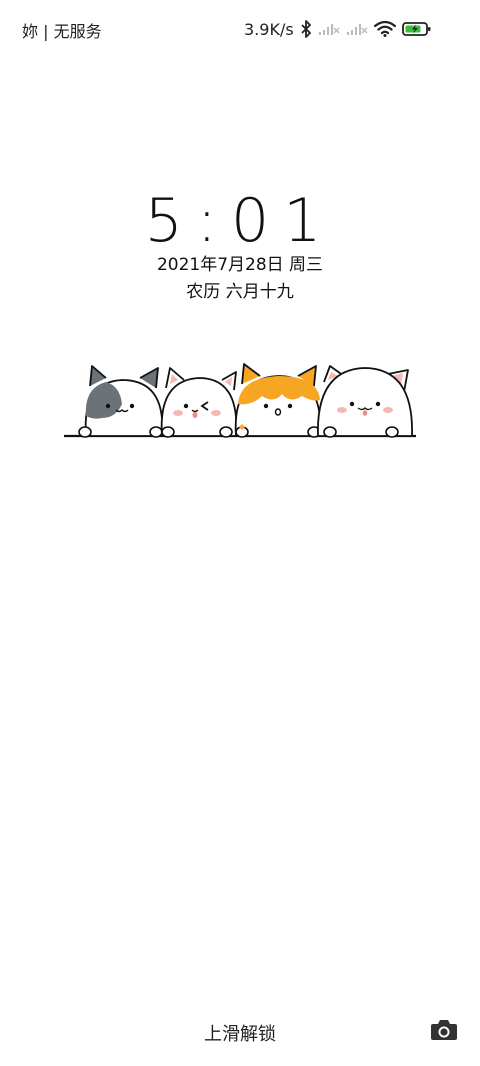 The height and width of the screenshot is (1066, 480). What do you see at coordinates (199, 402) in the screenshot?
I see `cat-white-wink-illustration` at bounding box center [199, 402].